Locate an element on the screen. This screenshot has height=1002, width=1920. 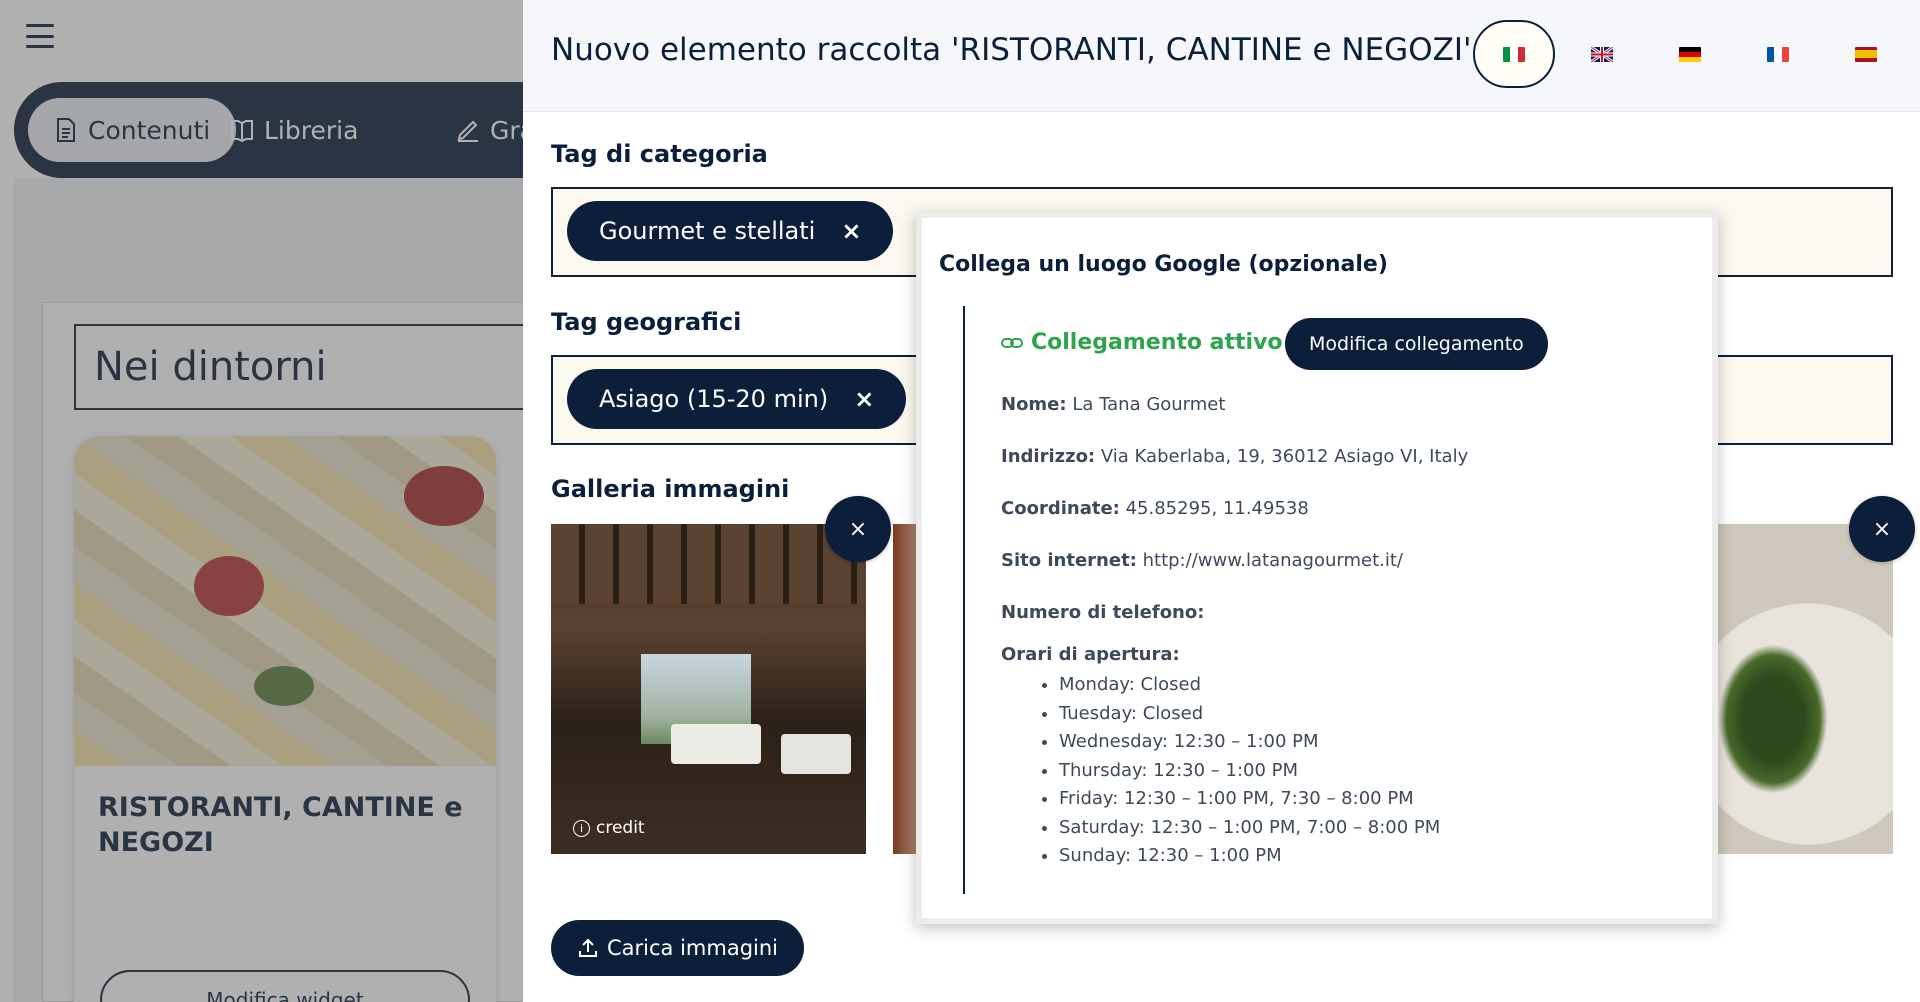
gallery-image-dish is located at coordinates (1805, 689).